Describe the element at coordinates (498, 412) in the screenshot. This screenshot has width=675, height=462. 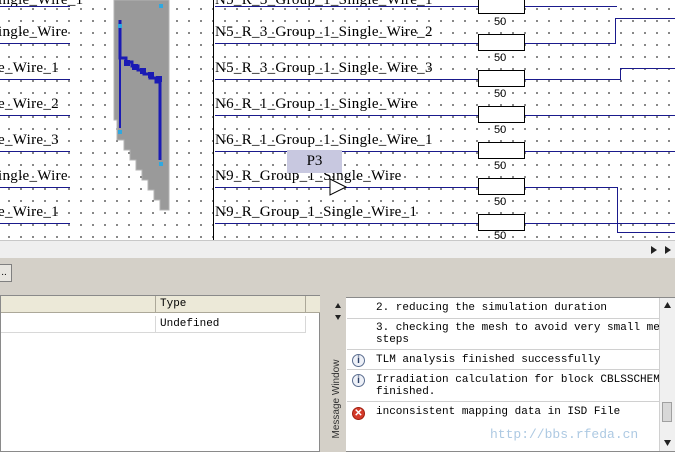
I see `message-text: inconsistent mapping data in ISD File` at that location.